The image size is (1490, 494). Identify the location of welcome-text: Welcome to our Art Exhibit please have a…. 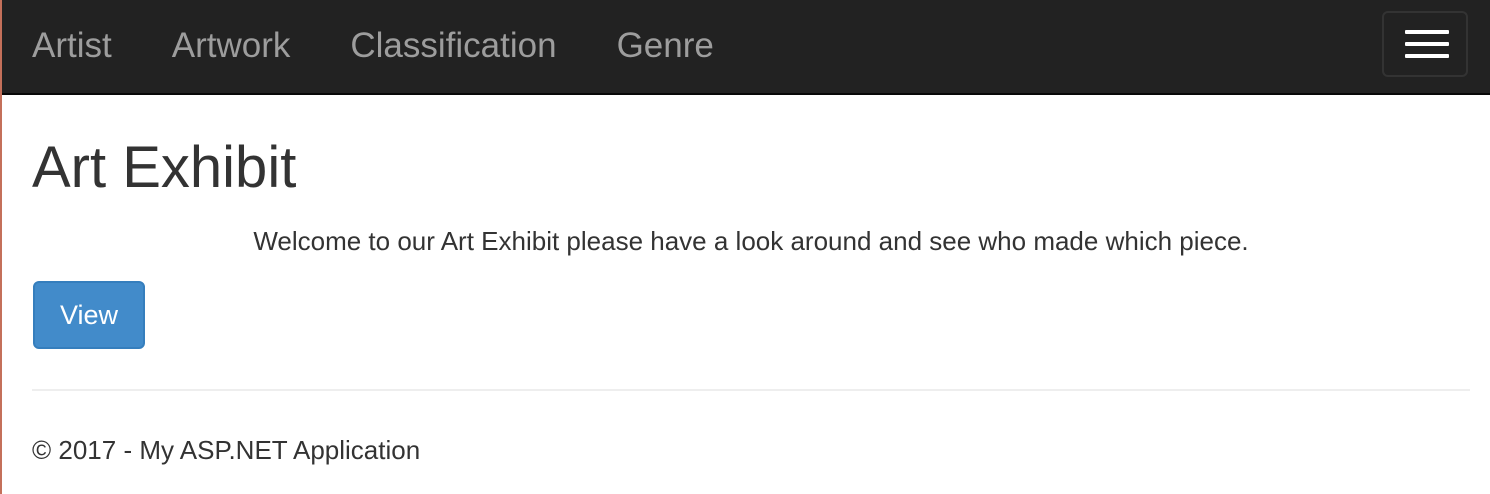
(751, 241).